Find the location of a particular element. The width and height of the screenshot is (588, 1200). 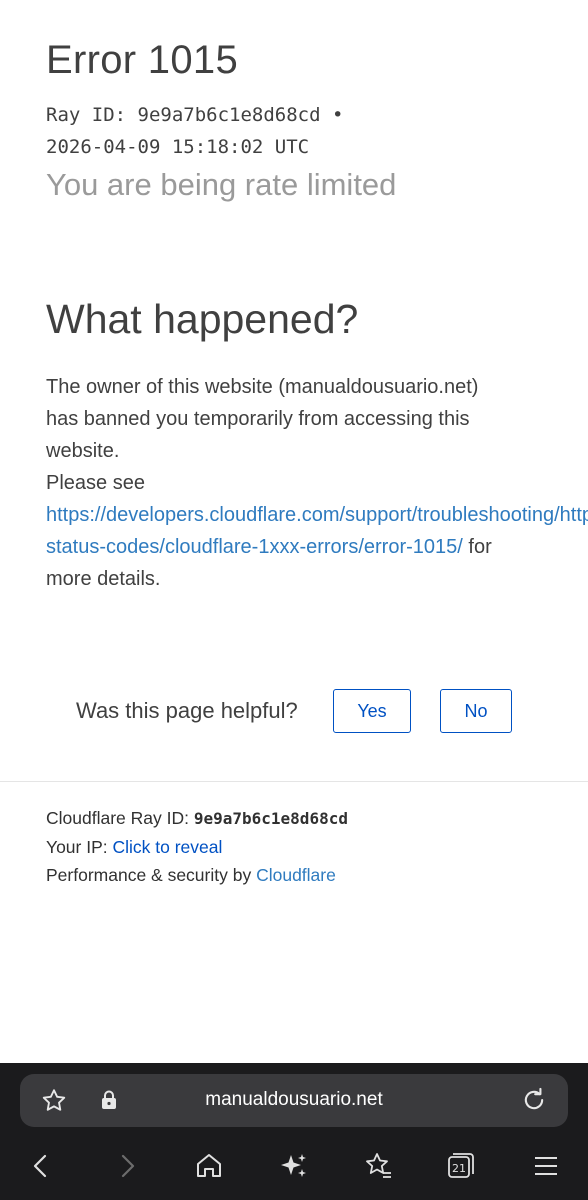

tab-count: 21 is located at coordinates (459, 1168).